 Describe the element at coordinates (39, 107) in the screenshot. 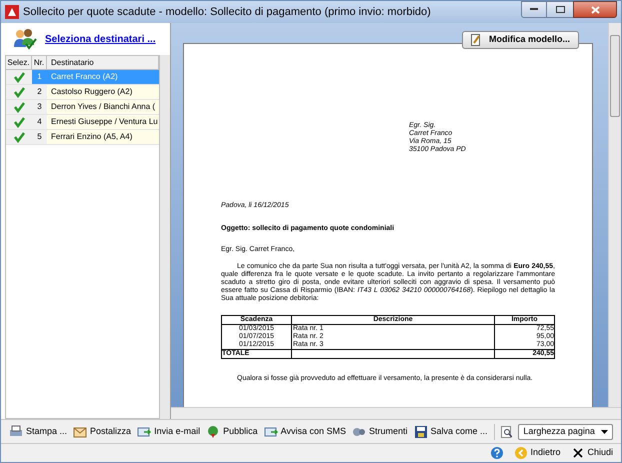

I see `row-number: 3` at that location.